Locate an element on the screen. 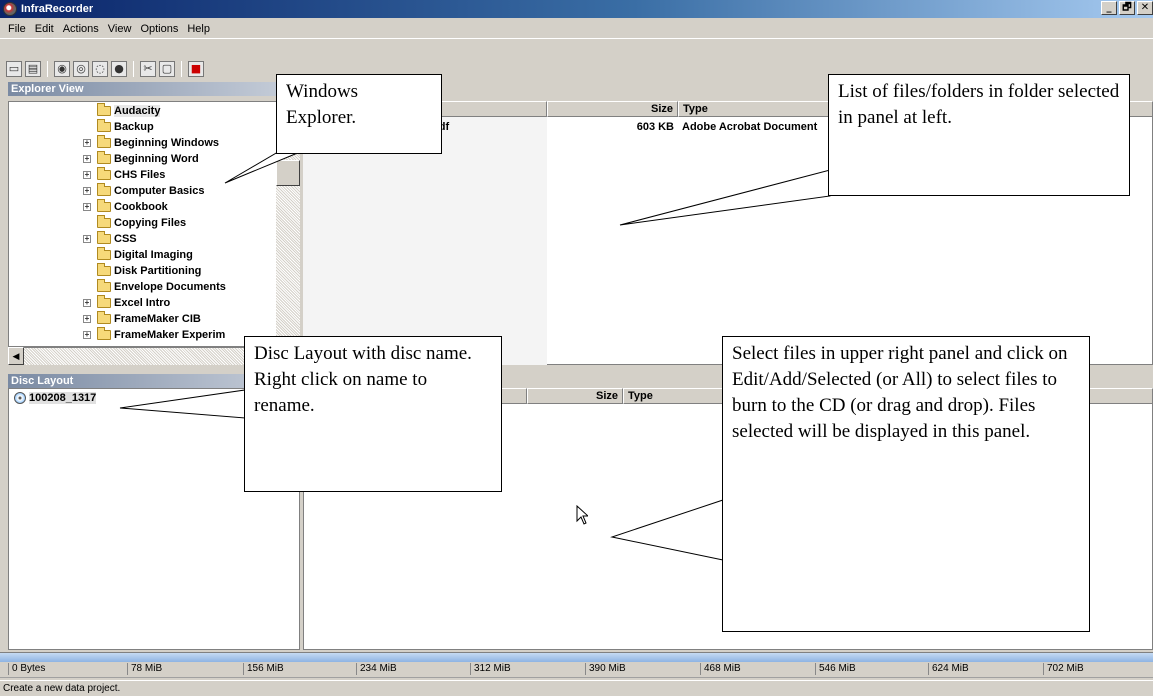 The height and width of the screenshot is (696, 1153). size-tick: 702 MiB is located at coordinates (1063, 669).